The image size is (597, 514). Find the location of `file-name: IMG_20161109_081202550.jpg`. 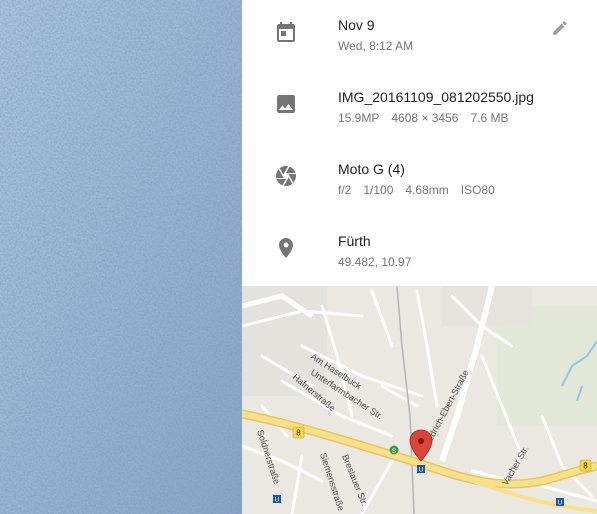

file-name: IMG_20161109_081202550.jpg is located at coordinates (436, 97).